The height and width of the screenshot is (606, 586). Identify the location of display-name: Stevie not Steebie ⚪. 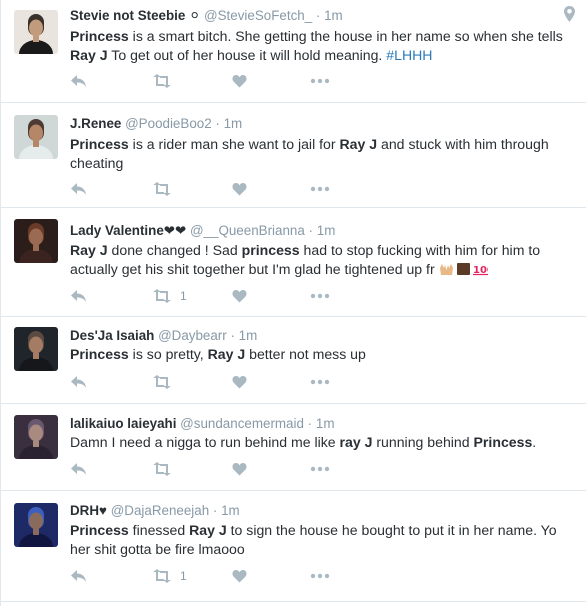
(135, 15).